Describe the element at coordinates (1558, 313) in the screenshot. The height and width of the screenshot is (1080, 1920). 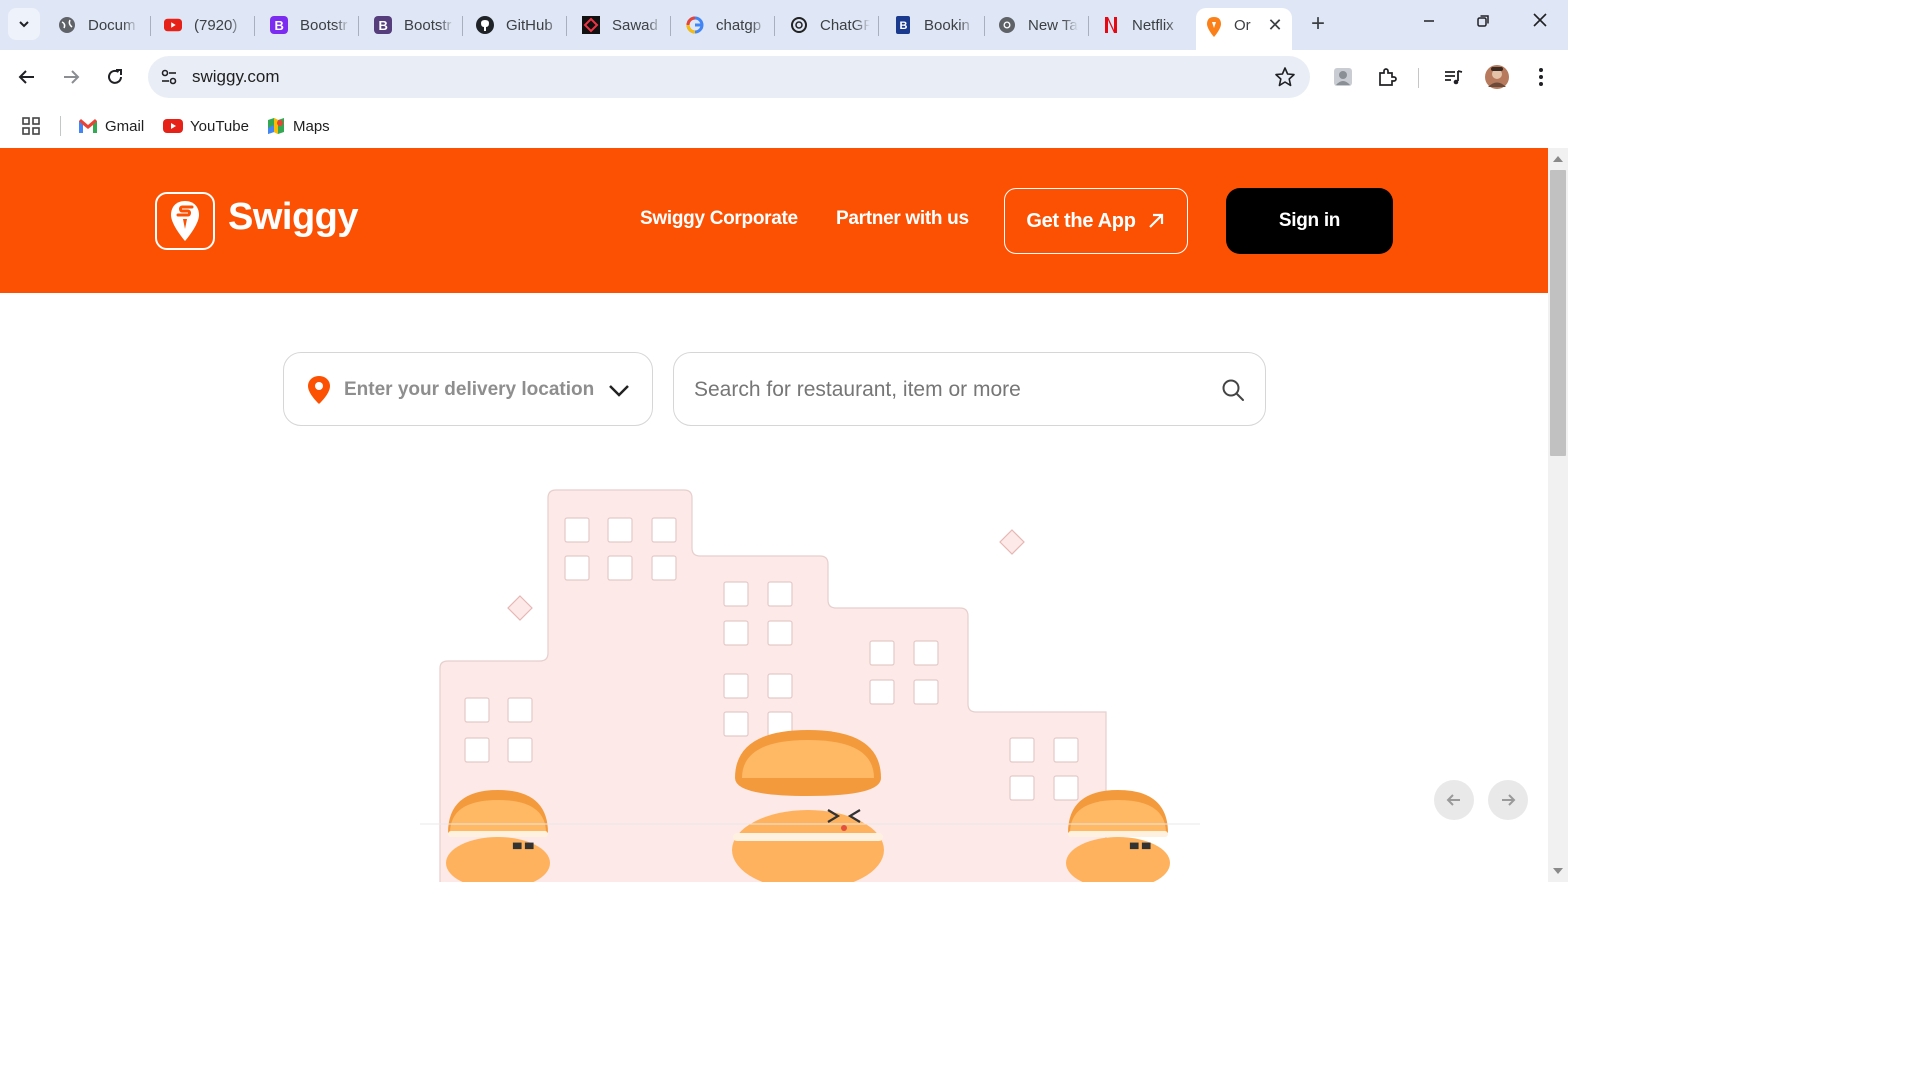
I see `scrollbar-thumb` at that location.